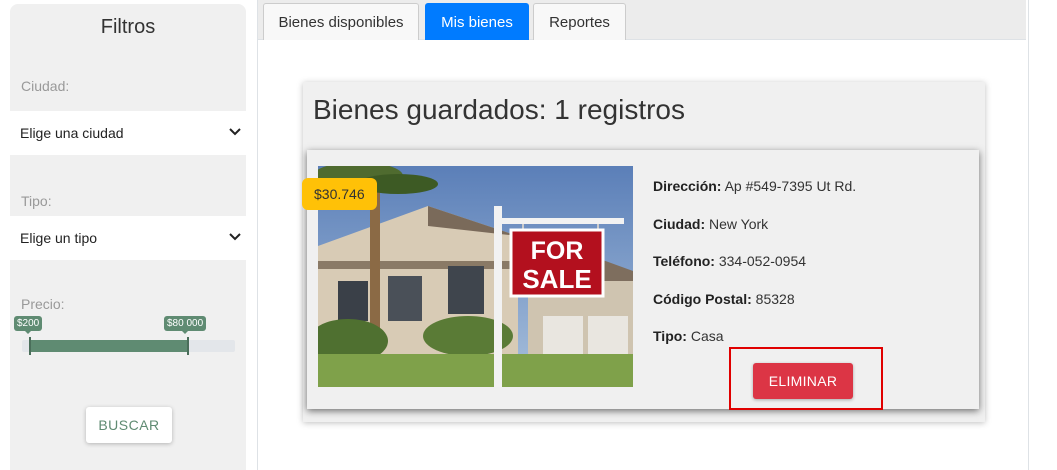  I want to click on detail-phone: Teléfono: 334-052-0954, so click(754, 272).